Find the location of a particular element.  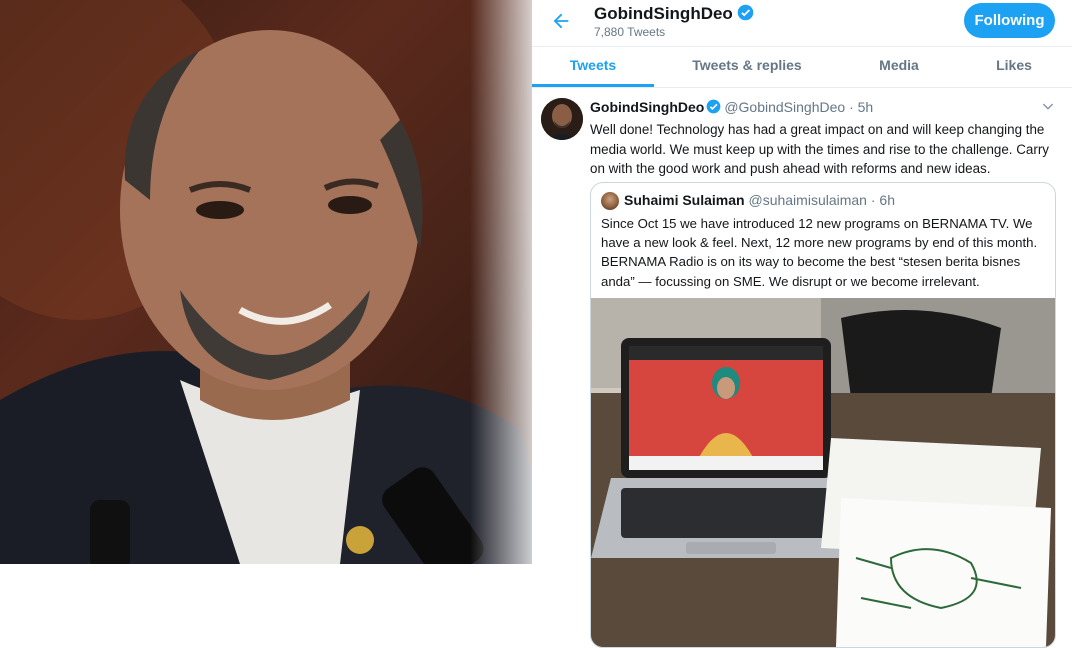

profile-name-text: GobindSinghDeo is located at coordinates (663, 13).